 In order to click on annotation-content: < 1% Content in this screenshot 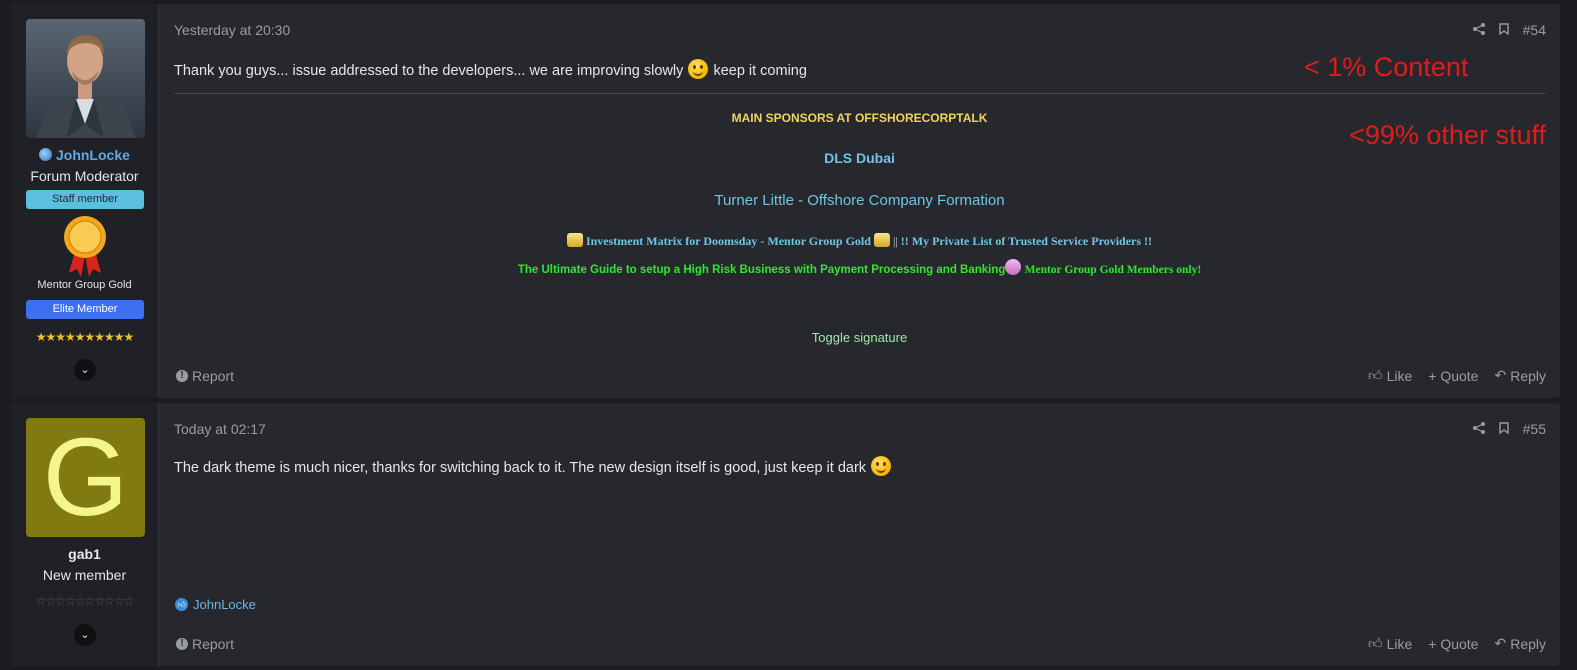, I will do `click(1386, 67)`.